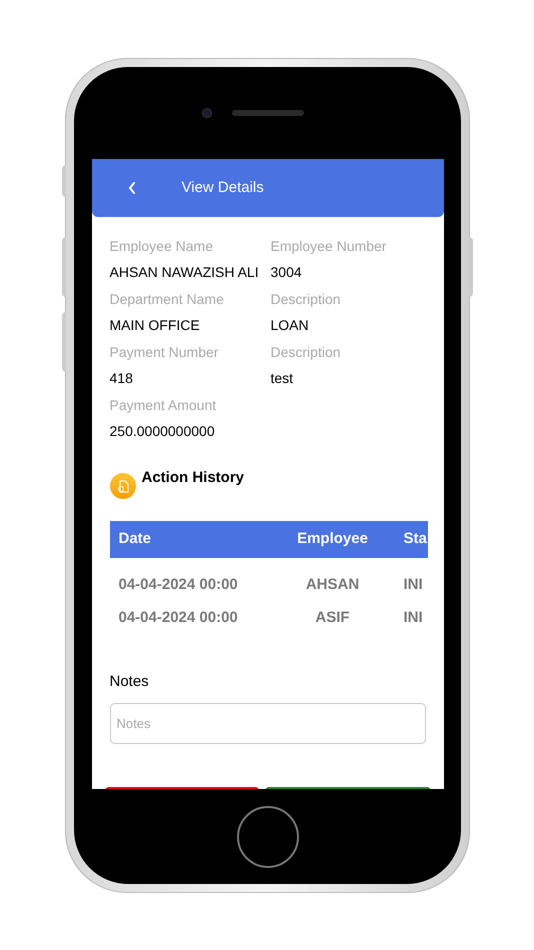  I want to click on field-value: 418, so click(122, 378).